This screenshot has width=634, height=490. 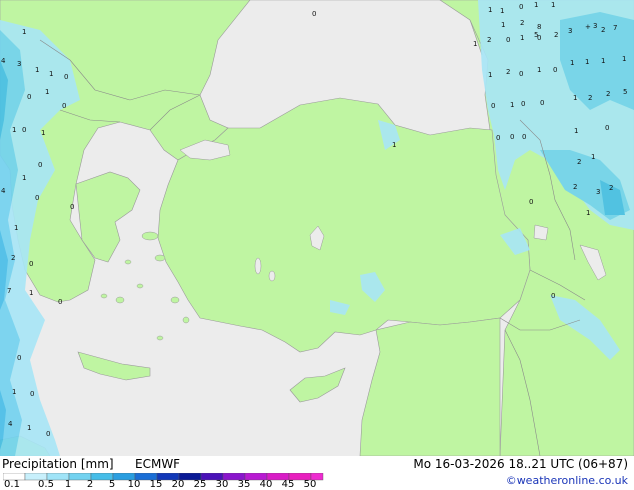 What do you see at coordinates (12, 484) in the screenshot?
I see `scale-tick-label: 0.1` at bounding box center [12, 484].